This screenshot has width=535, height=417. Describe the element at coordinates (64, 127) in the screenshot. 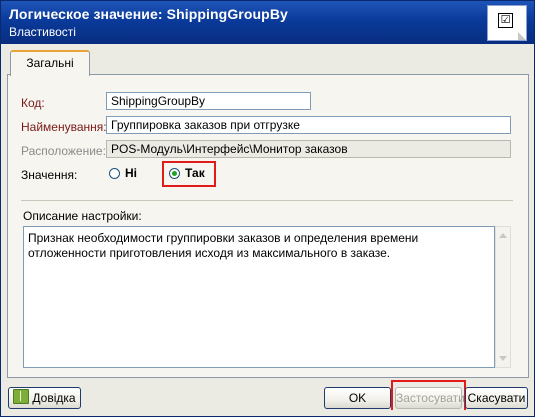

I see `name-label: Найменування:` at that location.